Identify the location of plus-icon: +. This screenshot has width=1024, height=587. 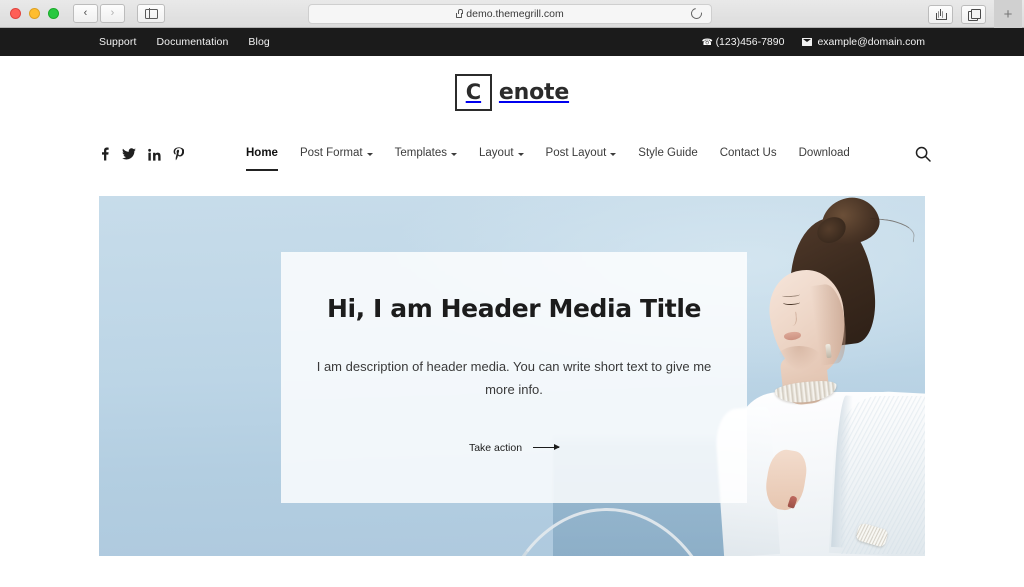
(1008, 14).